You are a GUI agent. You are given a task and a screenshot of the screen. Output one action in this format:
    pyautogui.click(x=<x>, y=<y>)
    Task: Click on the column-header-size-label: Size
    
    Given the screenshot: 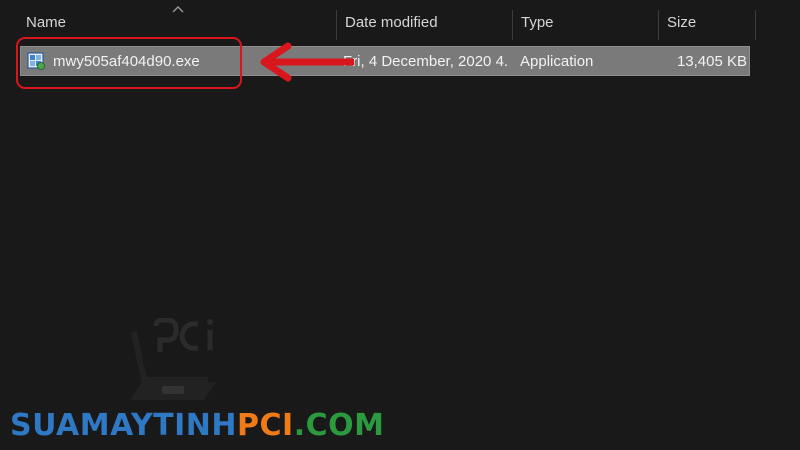 What is the action you would take?
    pyautogui.click(x=682, y=22)
    